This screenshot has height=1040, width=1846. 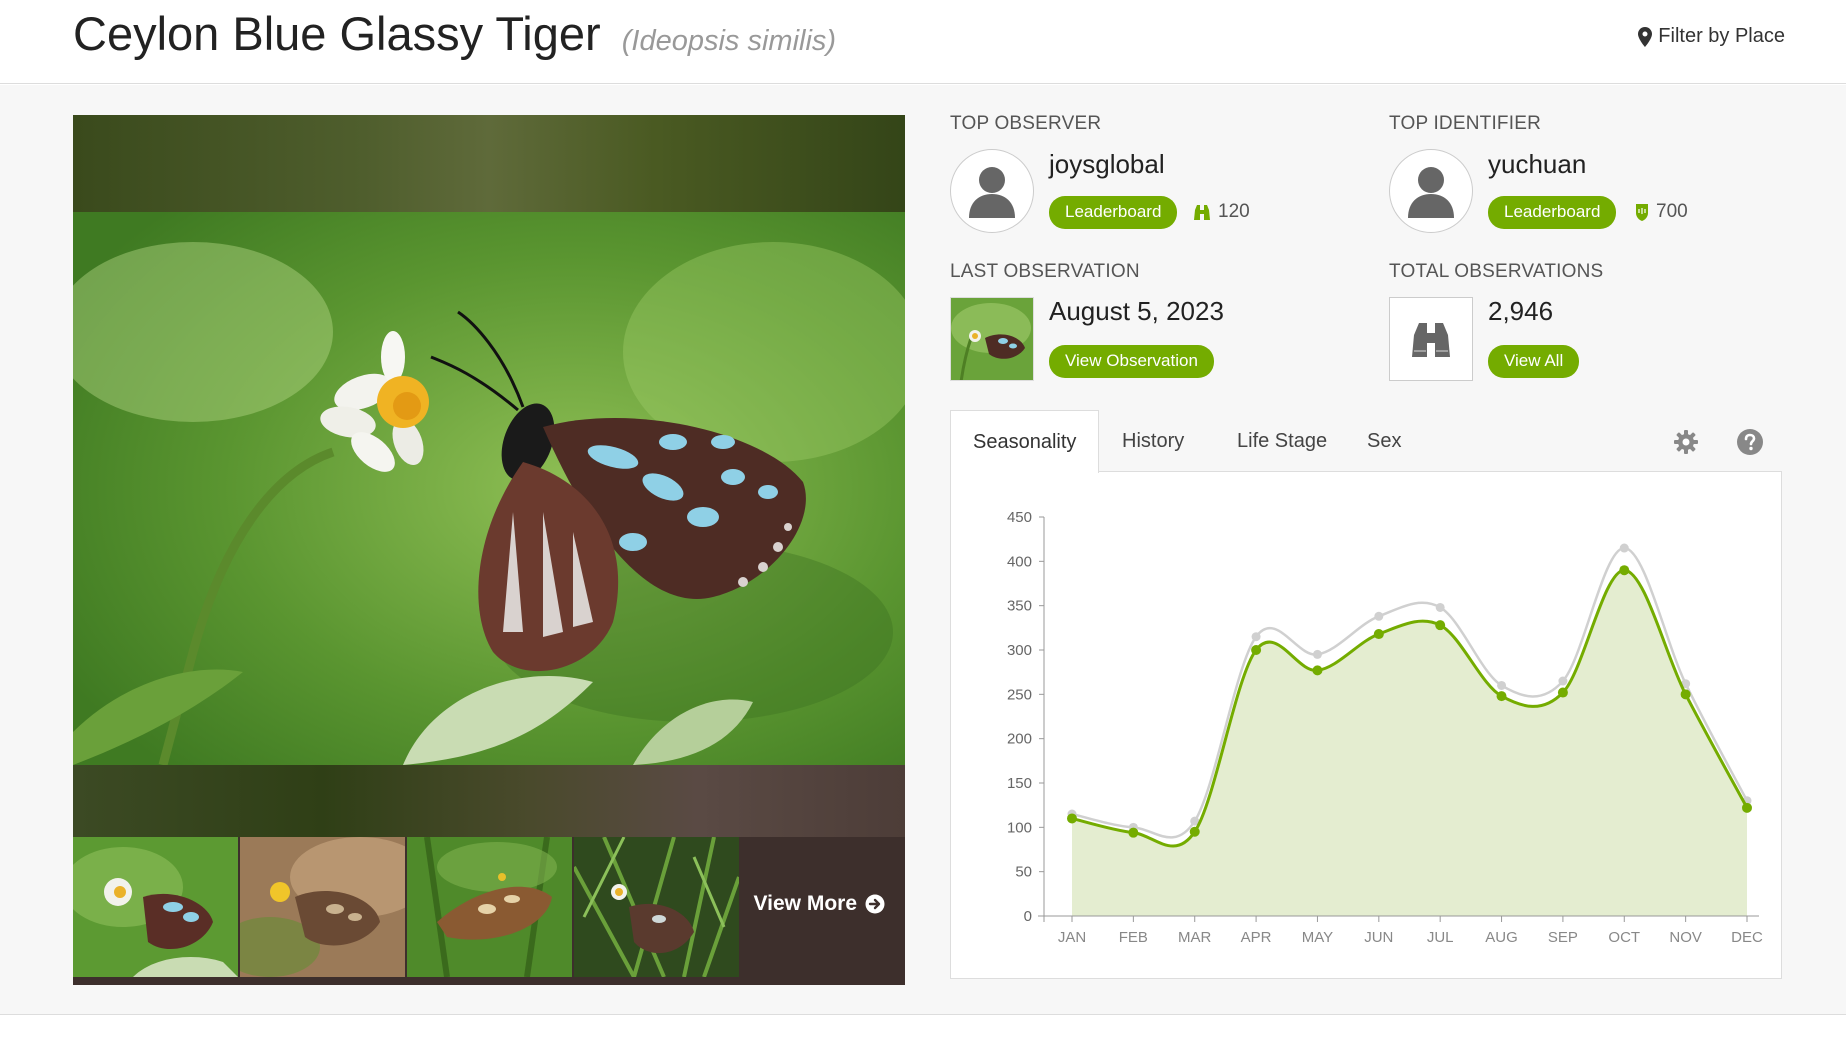 What do you see at coordinates (875, 904) in the screenshot?
I see `arrow-circle-right-icon` at bounding box center [875, 904].